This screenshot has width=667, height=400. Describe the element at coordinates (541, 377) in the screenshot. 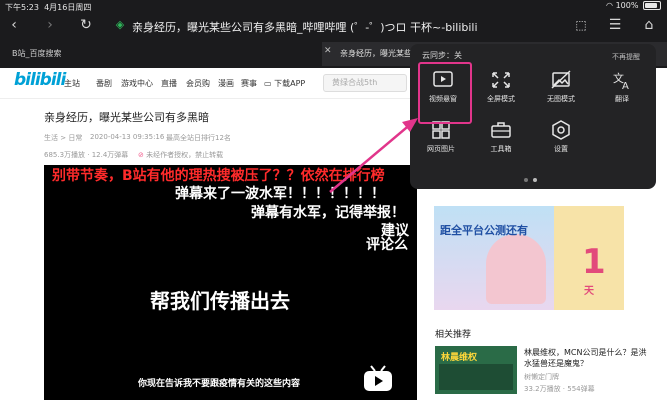

I see `related-author: 树懒定门牌` at that location.